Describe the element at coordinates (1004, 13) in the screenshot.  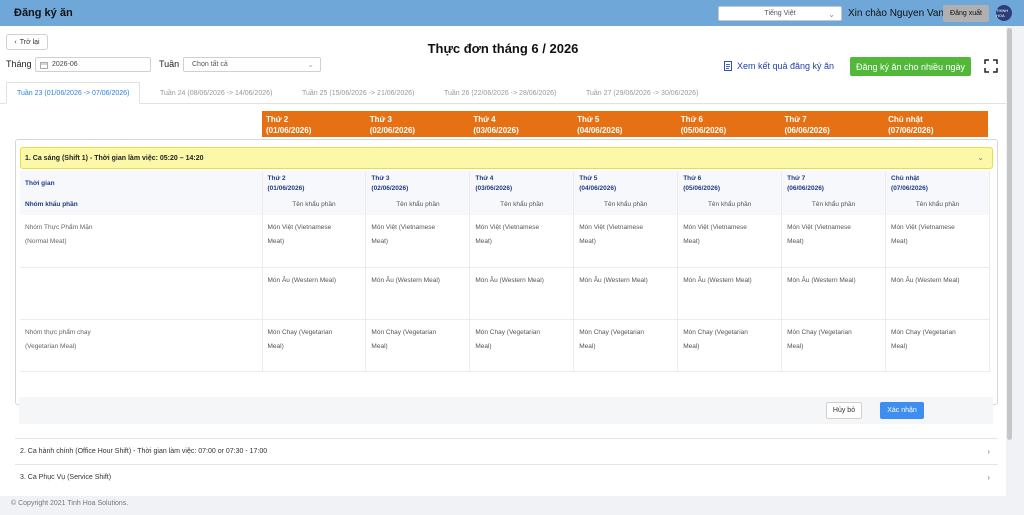
I see `company-logo: THINH HOA` at that location.